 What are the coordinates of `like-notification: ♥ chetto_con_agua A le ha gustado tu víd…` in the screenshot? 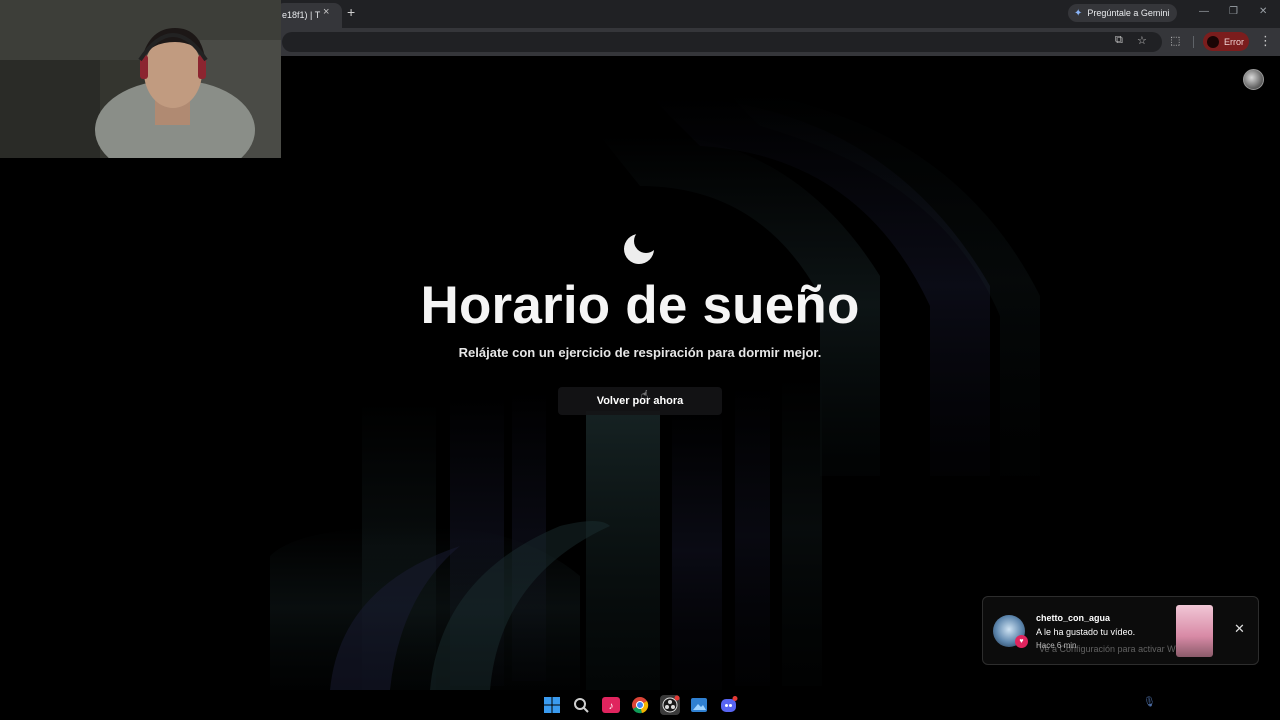 It's located at (1120, 630).